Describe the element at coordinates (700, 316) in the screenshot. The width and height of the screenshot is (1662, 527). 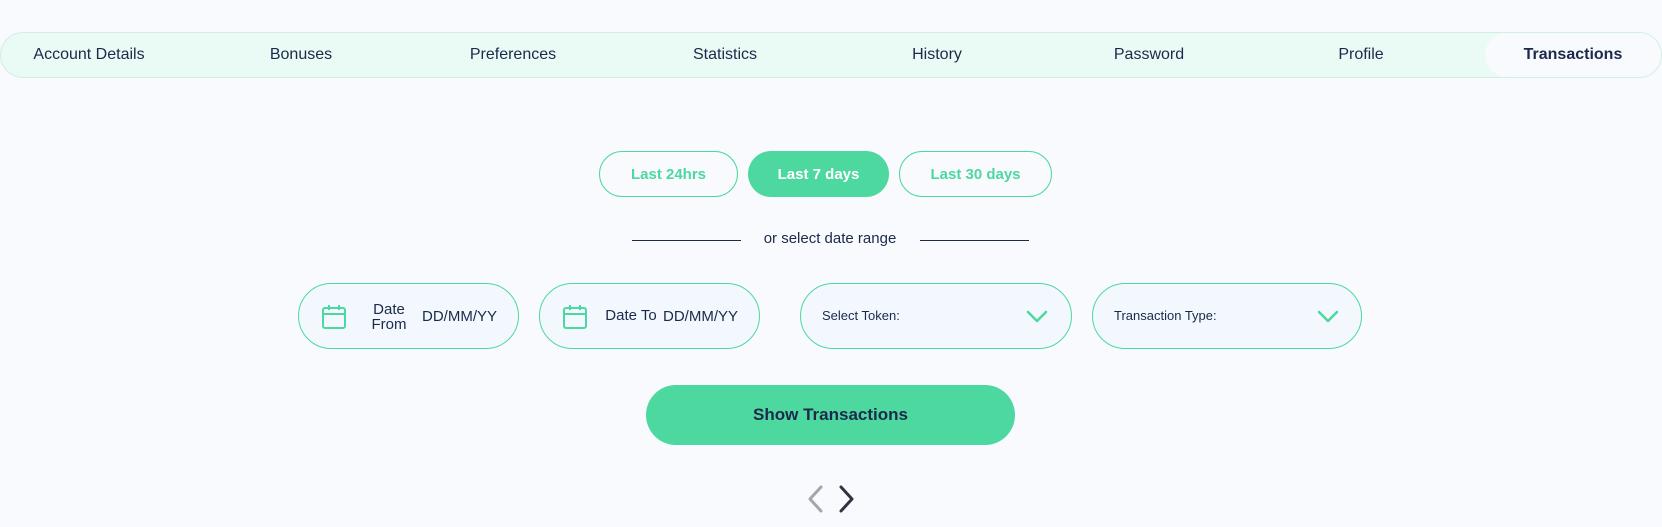
I see `date-to-value: DD/MM/YY` at that location.